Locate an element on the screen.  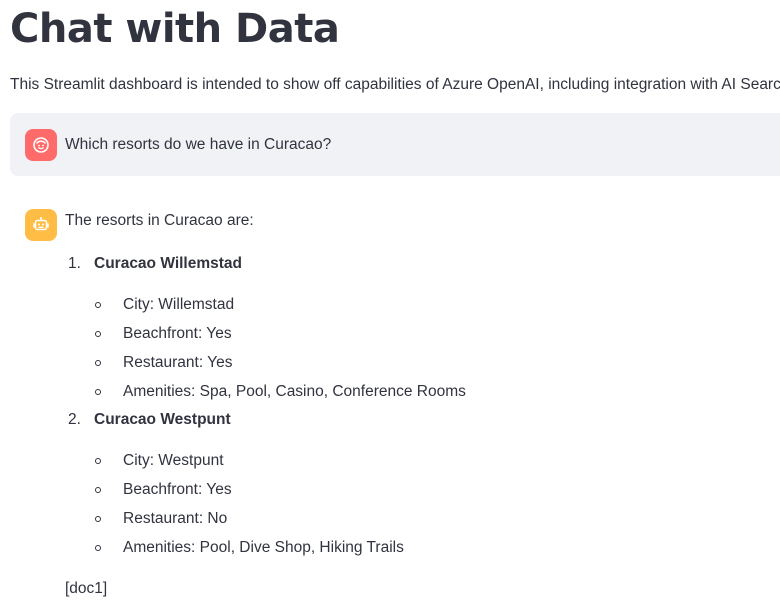
resort-name: Curacao Willemstad is located at coordinates (168, 263).